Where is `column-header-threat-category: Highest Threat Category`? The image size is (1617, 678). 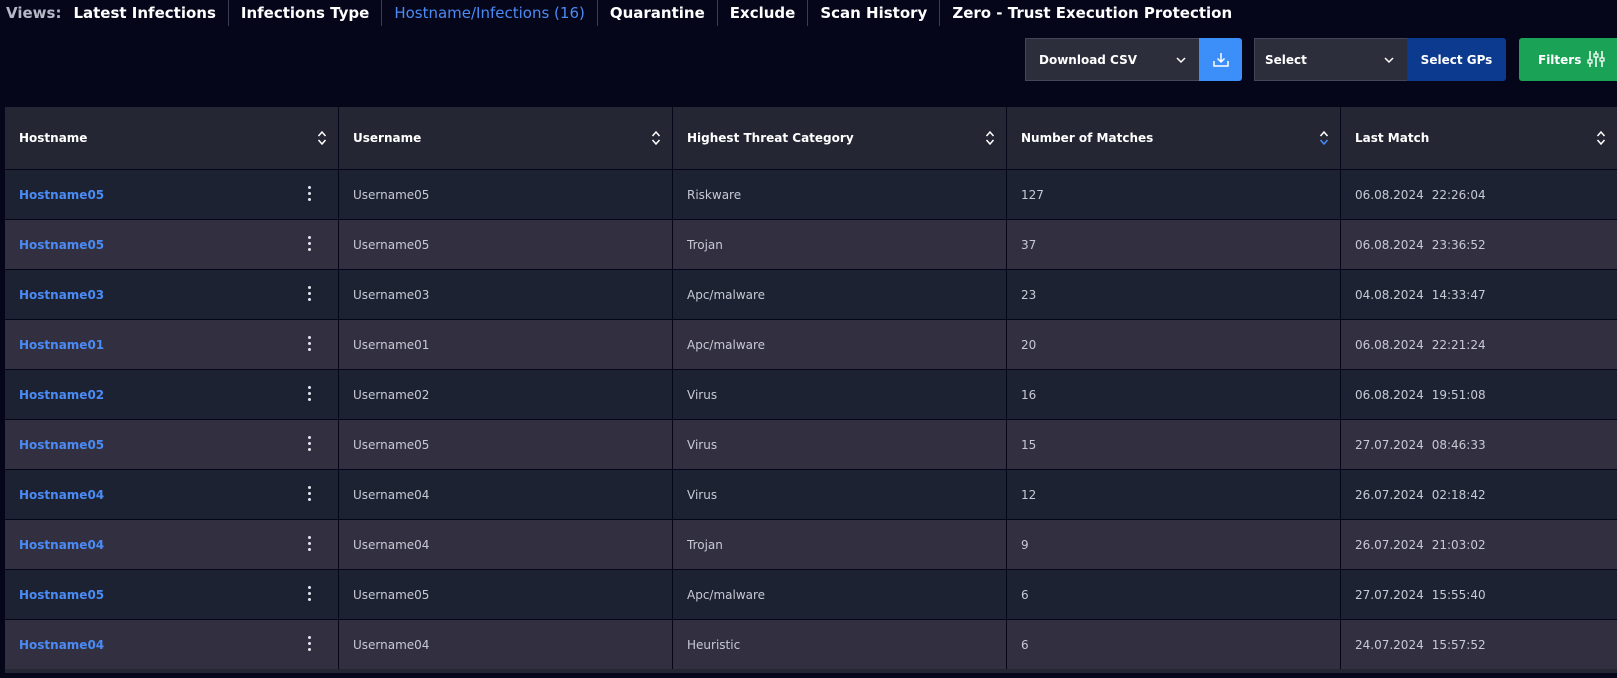 column-header-threat-category: Highest Threat Category is located at coordinates (840, 138).